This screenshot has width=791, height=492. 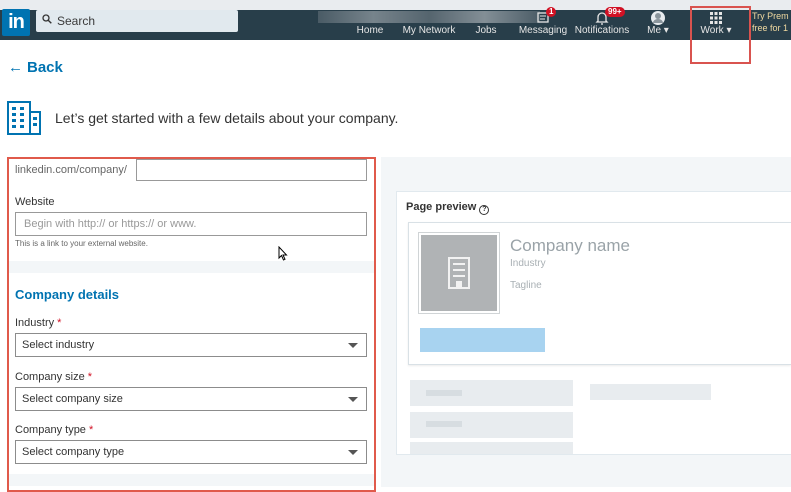 I want to click on nav-messaging: 1 Messaging, so click(x=543, y=23).